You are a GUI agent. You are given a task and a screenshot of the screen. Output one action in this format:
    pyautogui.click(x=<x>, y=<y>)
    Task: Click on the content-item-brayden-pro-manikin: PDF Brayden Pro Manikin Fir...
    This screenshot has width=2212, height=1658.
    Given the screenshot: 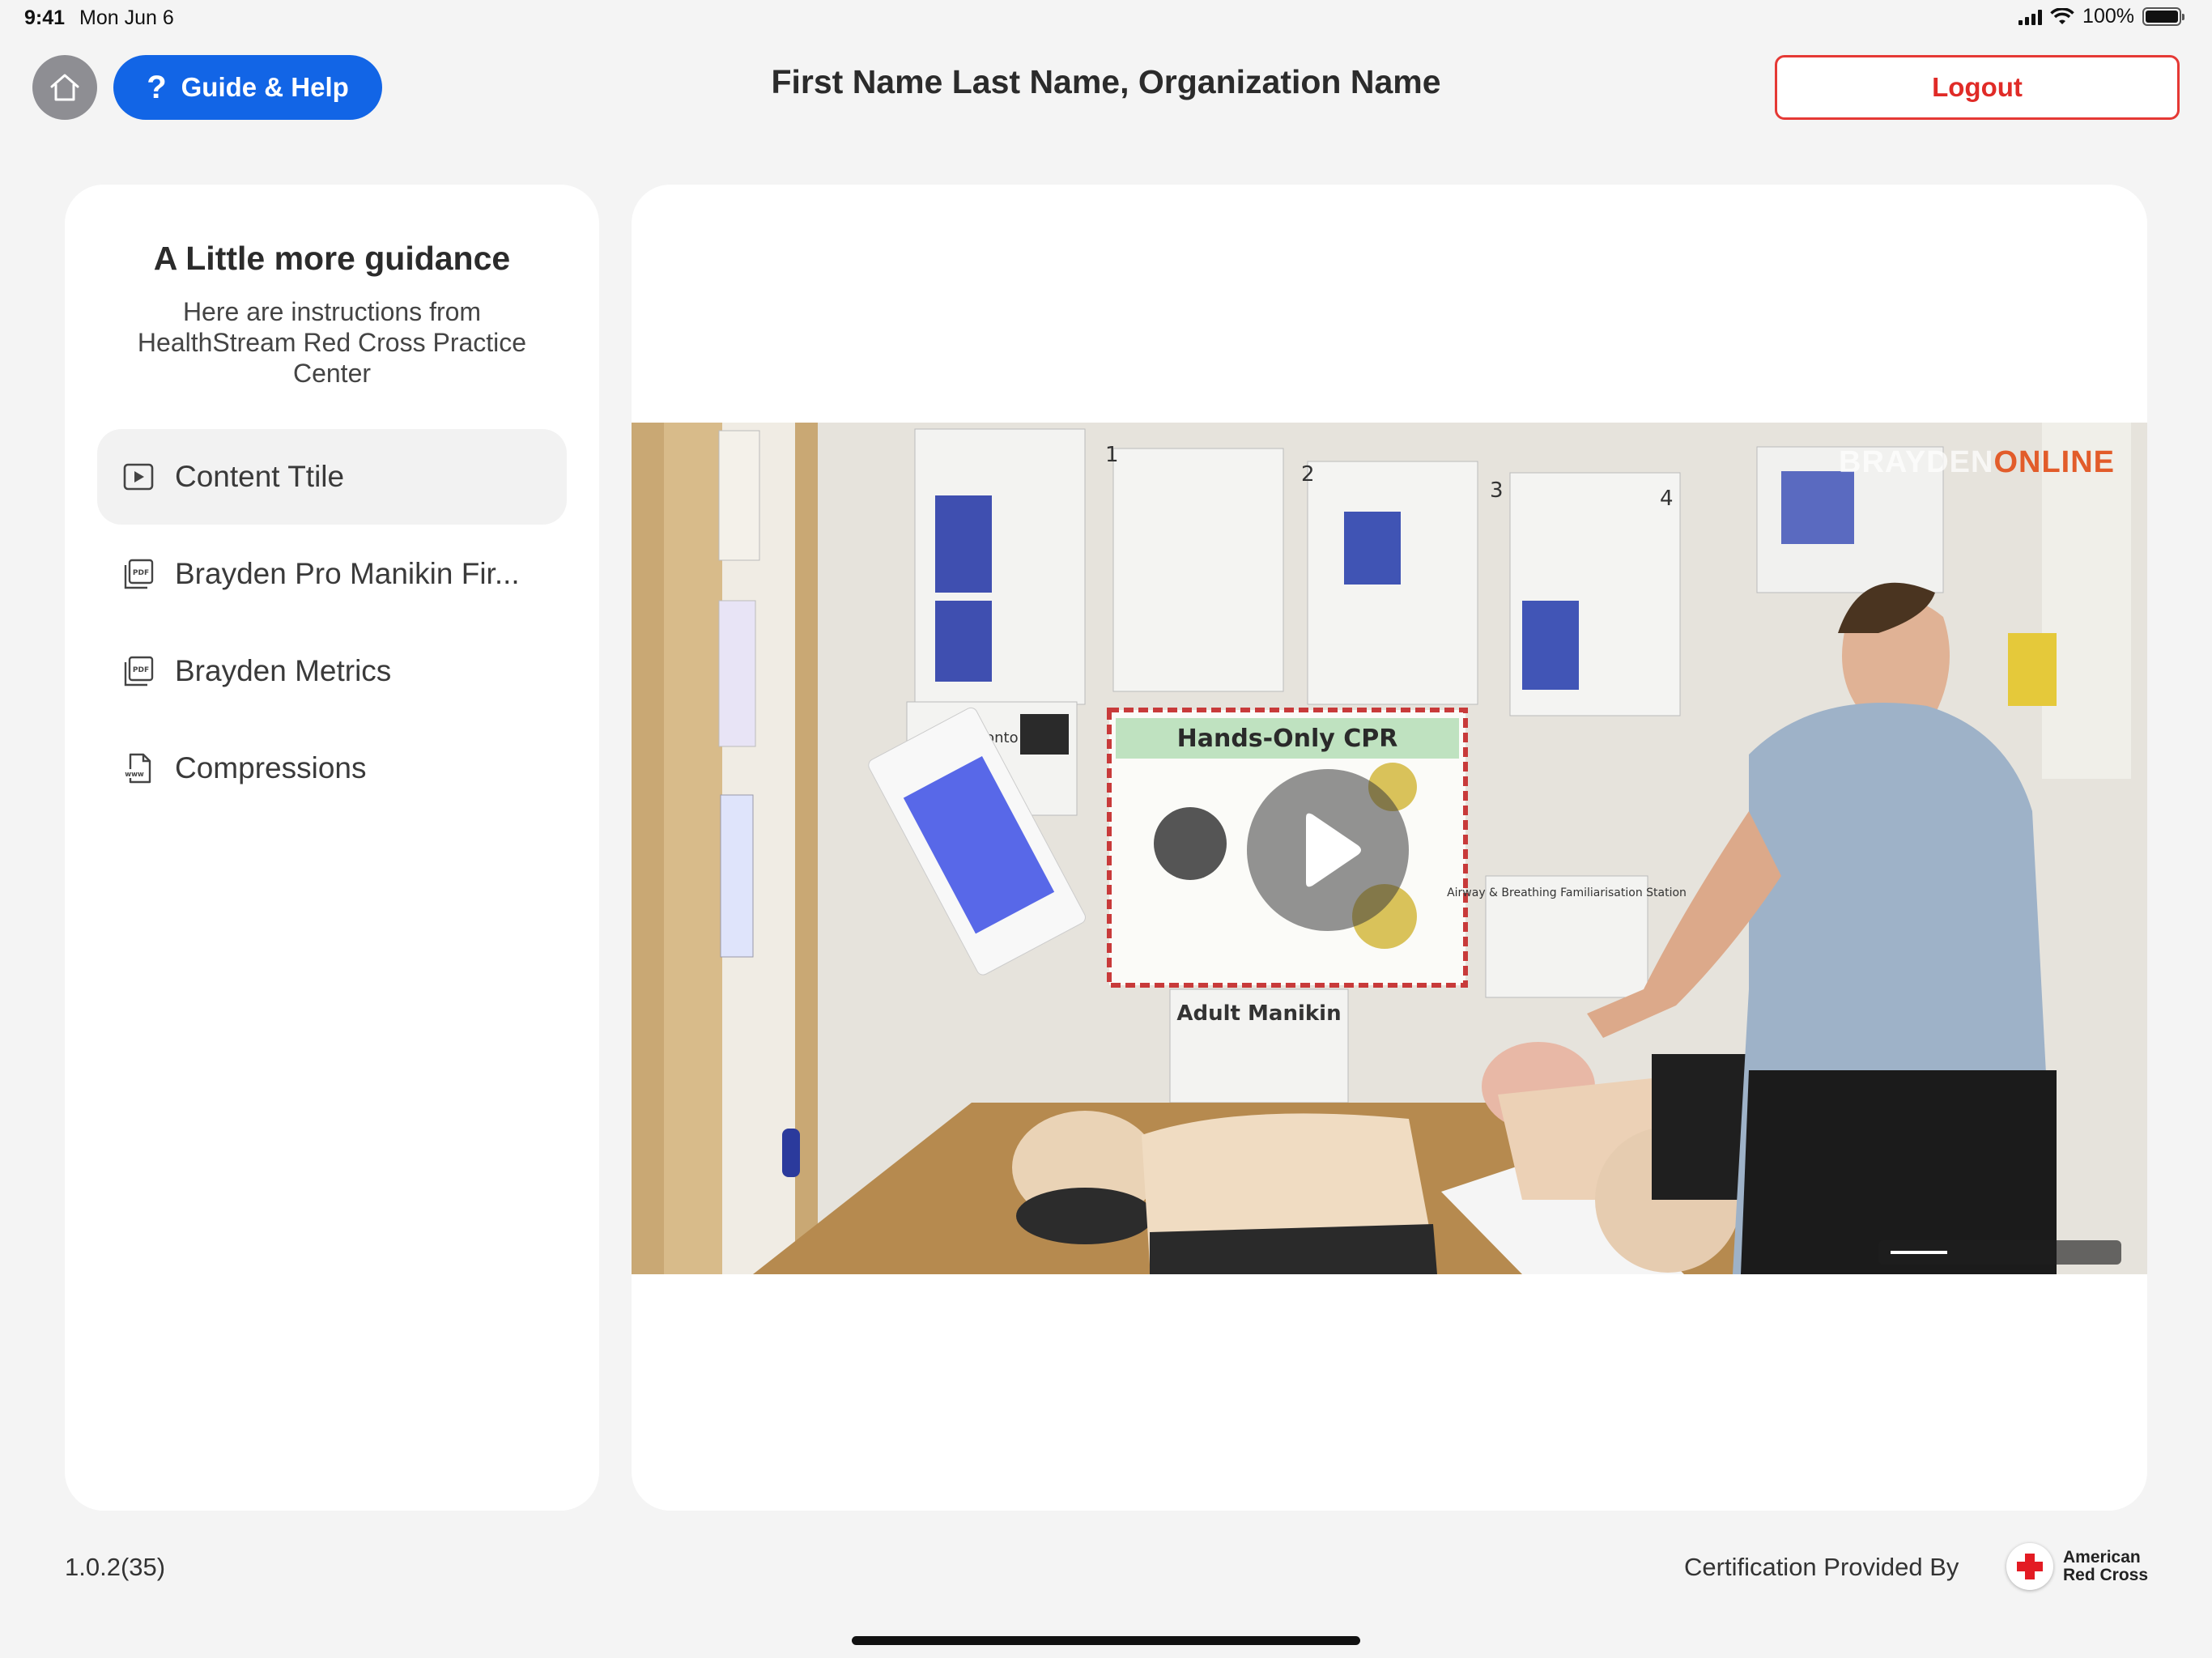 What is the action you would take?
    pyautogui.click(x=332, y=574)
    